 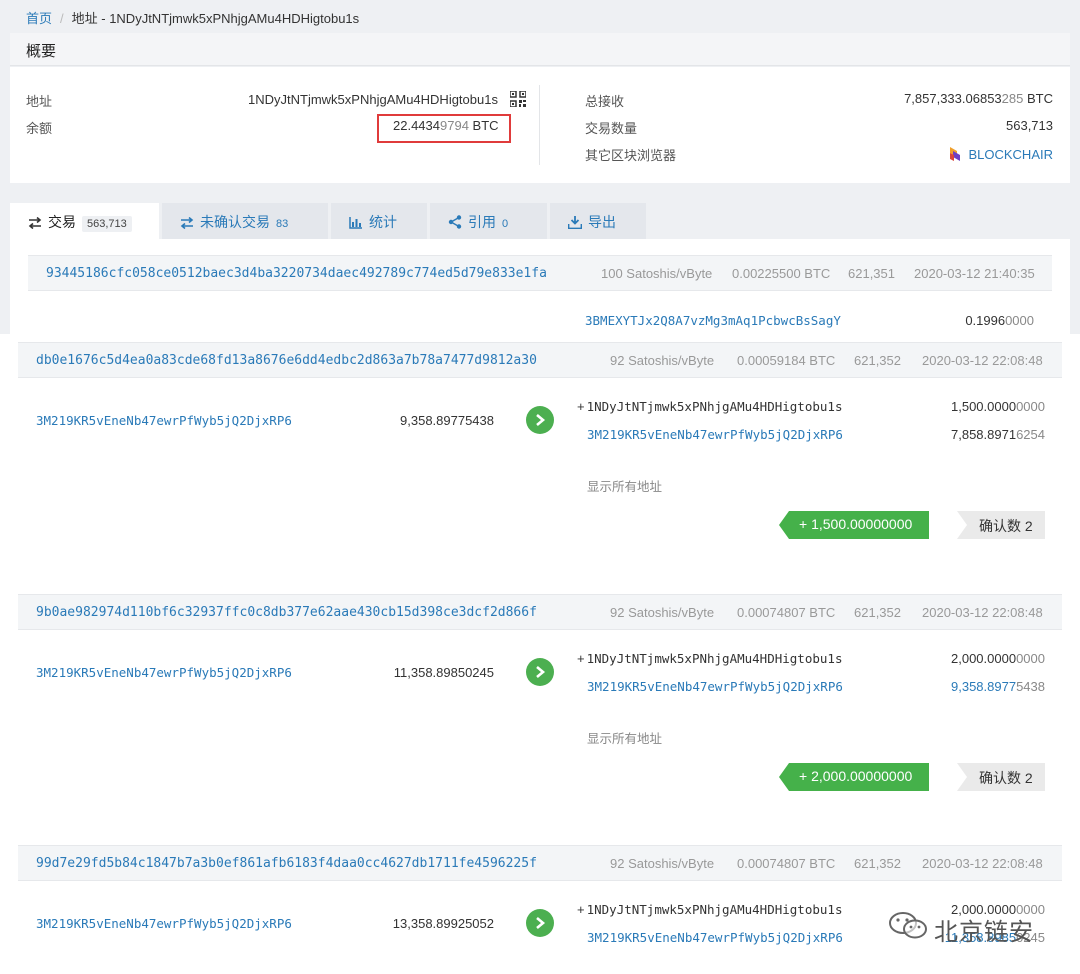 I want to click on tab-references-label: 引用, so click(x=482, y=222).